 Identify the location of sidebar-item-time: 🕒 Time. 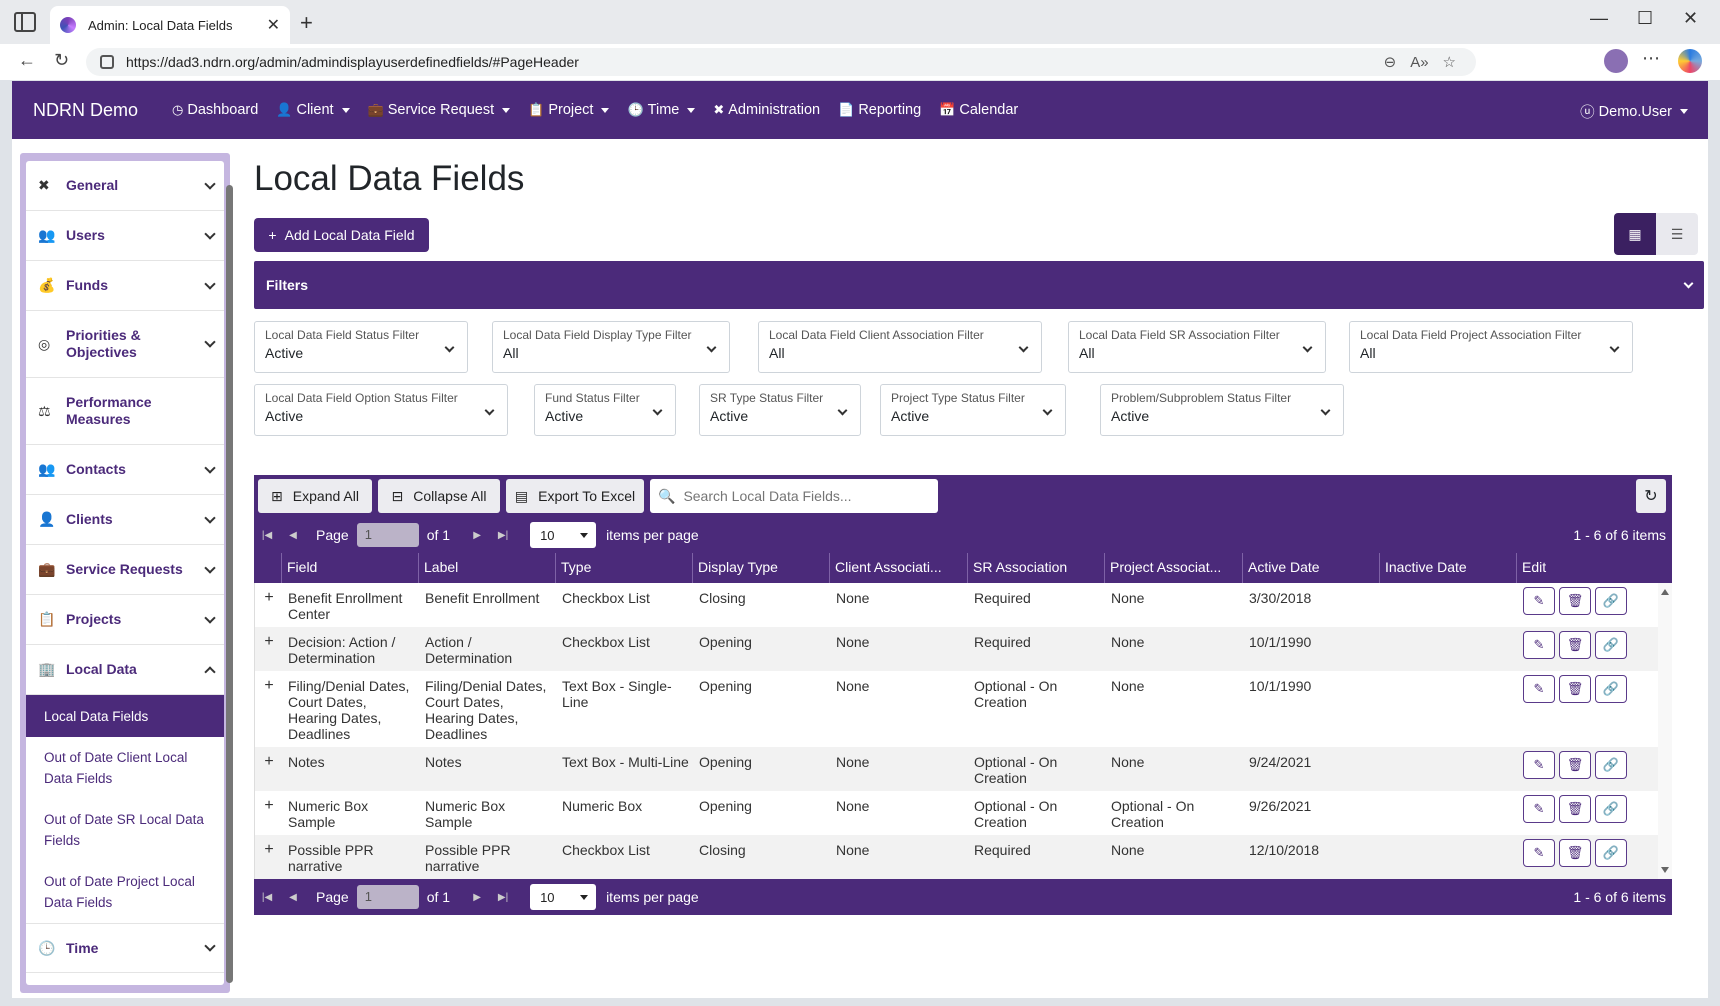
(125, 948).